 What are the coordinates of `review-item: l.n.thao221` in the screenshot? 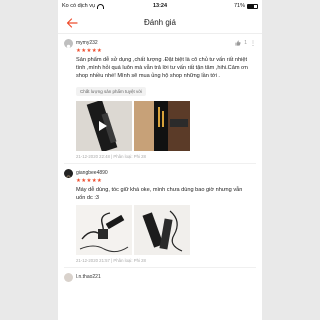 It's located at (160, 275).